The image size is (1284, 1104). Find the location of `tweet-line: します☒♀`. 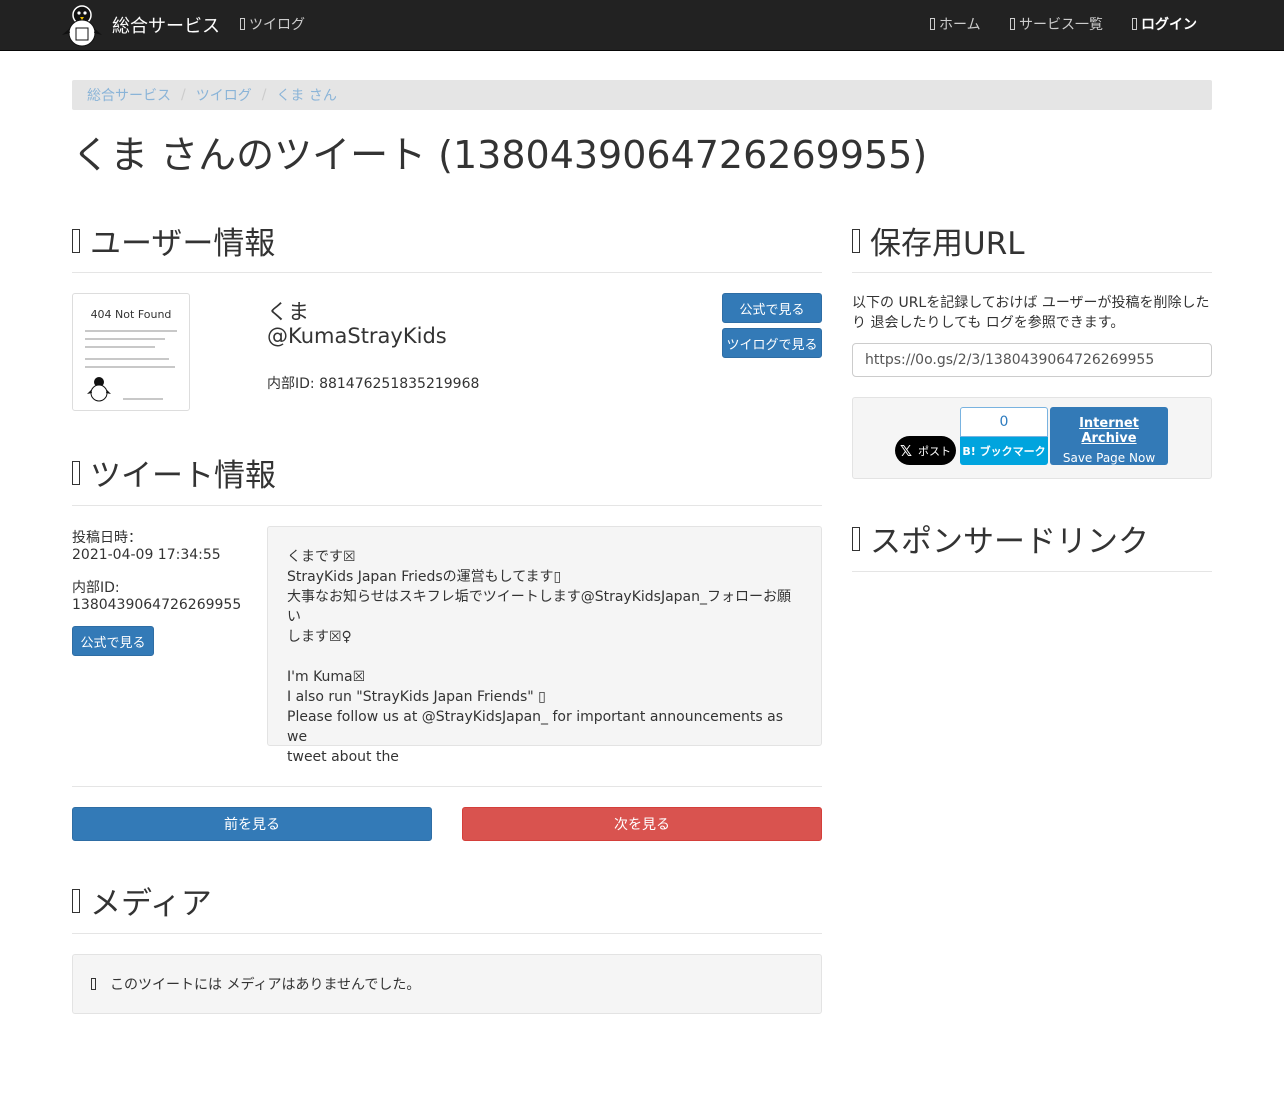

tweet-line: します☒♀ is located at coordinates (319, 637).